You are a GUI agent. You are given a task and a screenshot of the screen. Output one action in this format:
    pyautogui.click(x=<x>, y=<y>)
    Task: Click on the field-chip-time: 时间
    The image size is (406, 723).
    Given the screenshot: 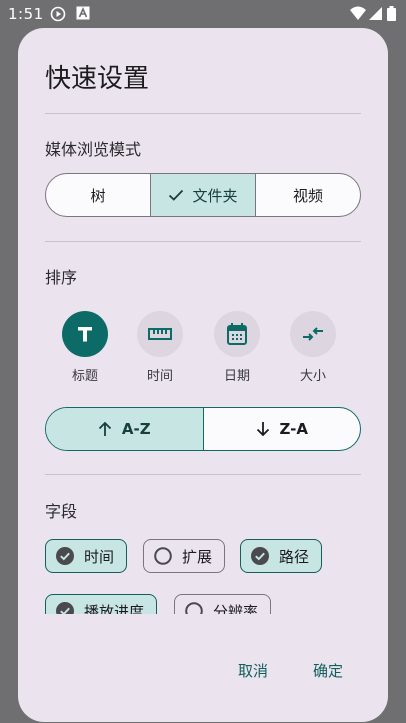 What is the action you would take?
    pyautogui.click(x=86, y=556)
    